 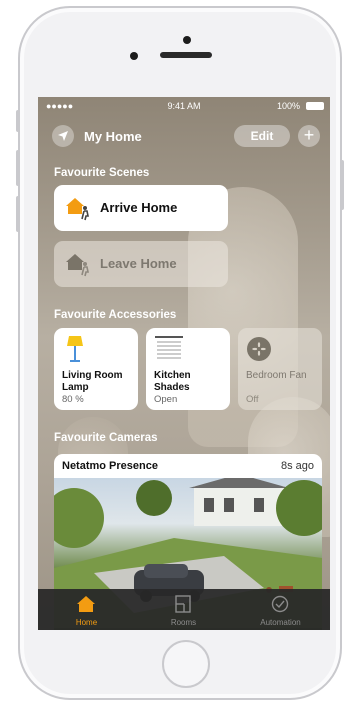 What do you see at coordinates (134, 56) in the screenshot?
I see `front-camera` at bounding box center [134, 56].